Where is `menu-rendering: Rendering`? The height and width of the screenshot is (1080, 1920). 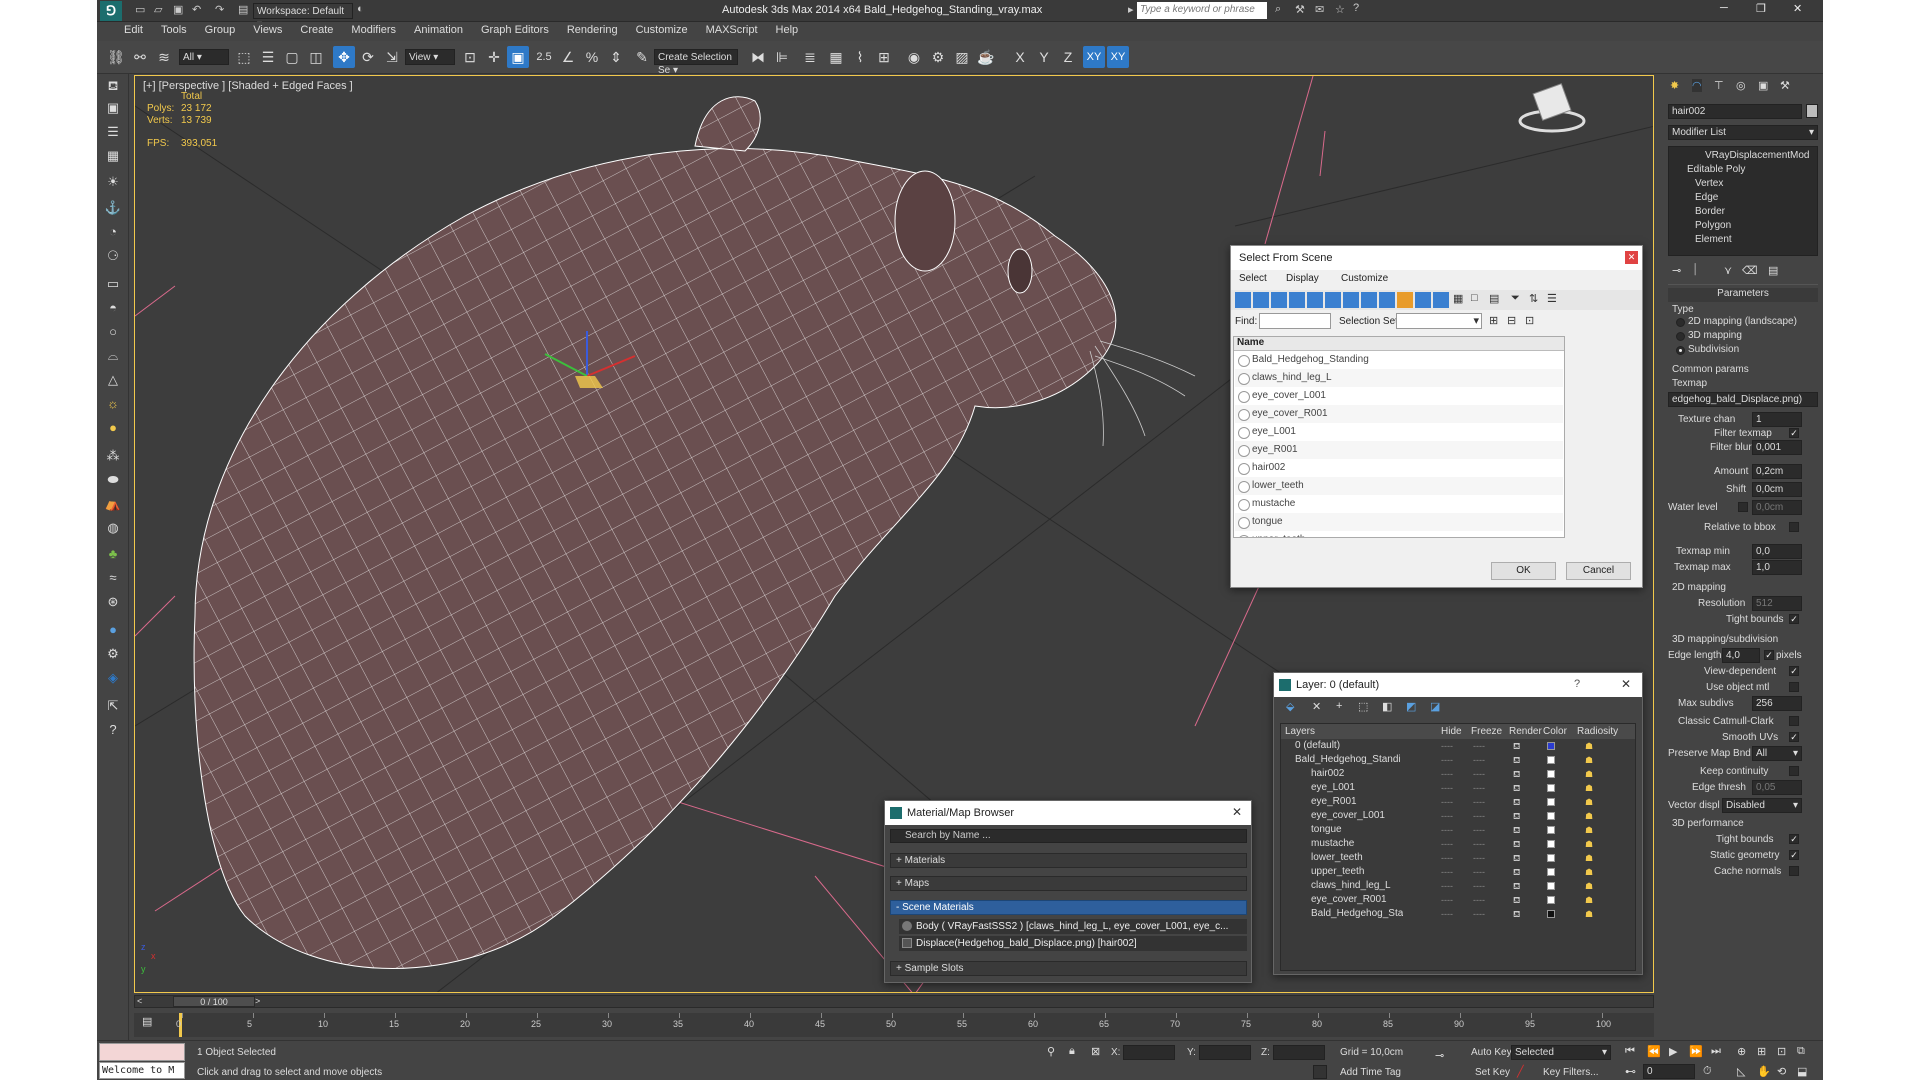
menu-rendering: Rendering is located at coordinates (592, 29).